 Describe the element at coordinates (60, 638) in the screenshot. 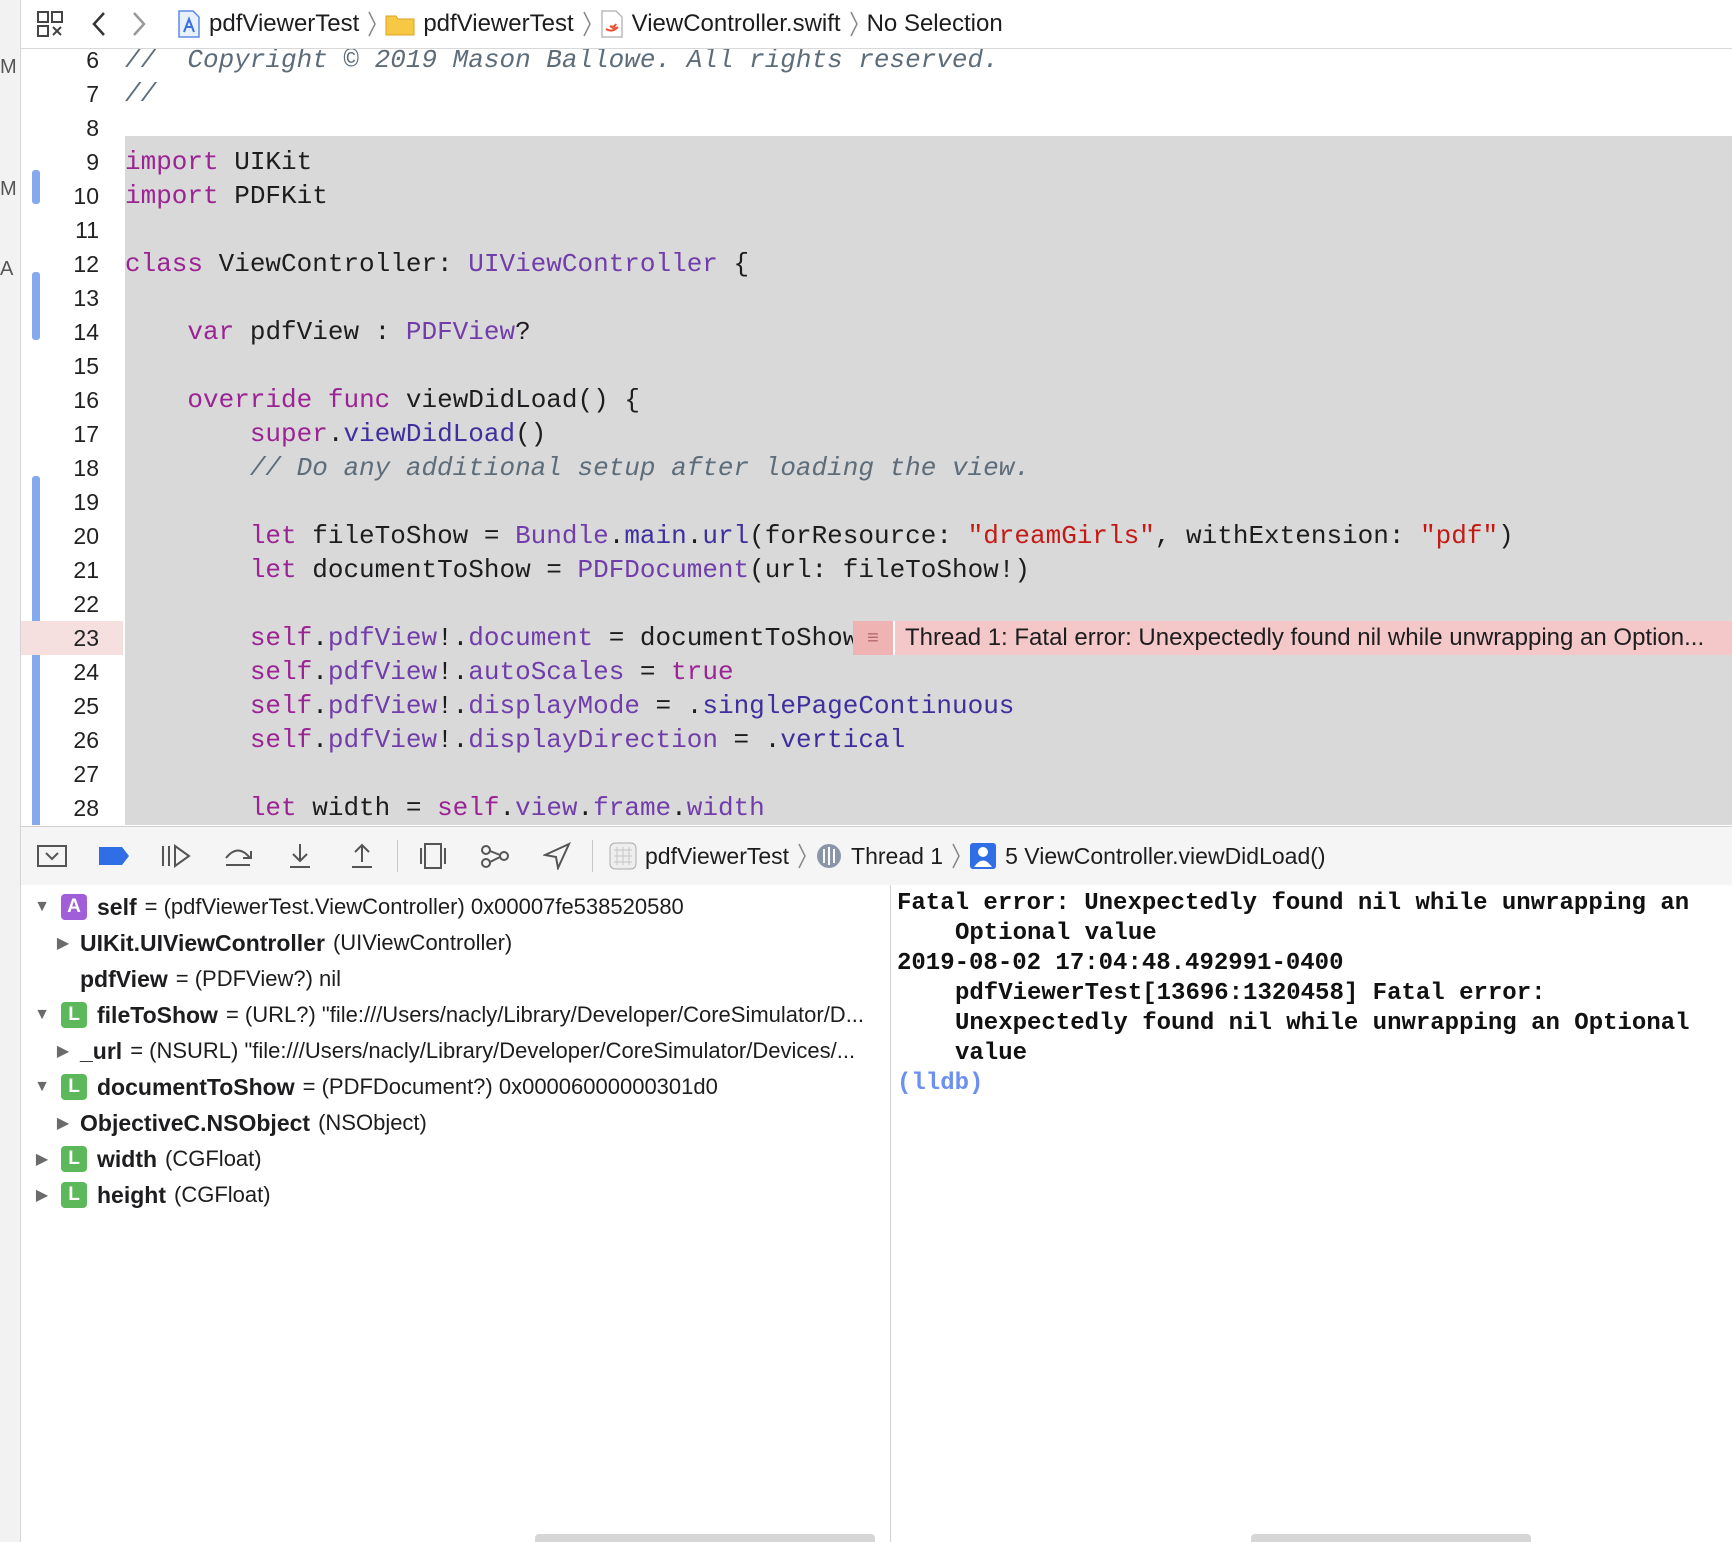

I see `line-number: 23` at that location.